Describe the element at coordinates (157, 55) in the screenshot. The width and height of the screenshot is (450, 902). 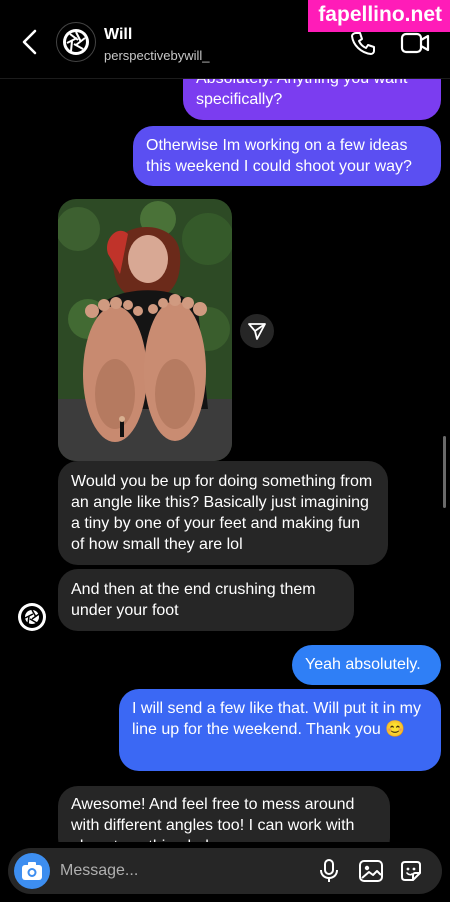
I see `contact-username: perspectivebywill_` at that location.